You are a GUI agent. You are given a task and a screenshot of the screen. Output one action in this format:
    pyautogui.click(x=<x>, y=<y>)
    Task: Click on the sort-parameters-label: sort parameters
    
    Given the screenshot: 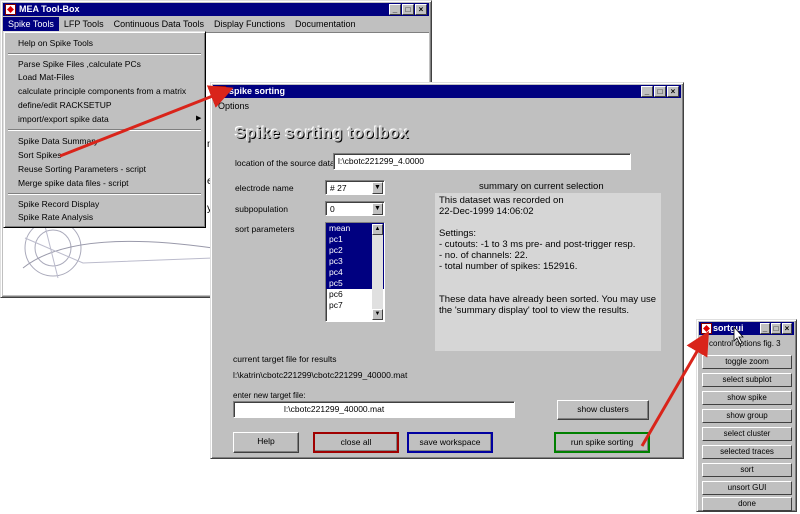 What is the action you would take?
    pyautogui.click(x=265, y=229)
    